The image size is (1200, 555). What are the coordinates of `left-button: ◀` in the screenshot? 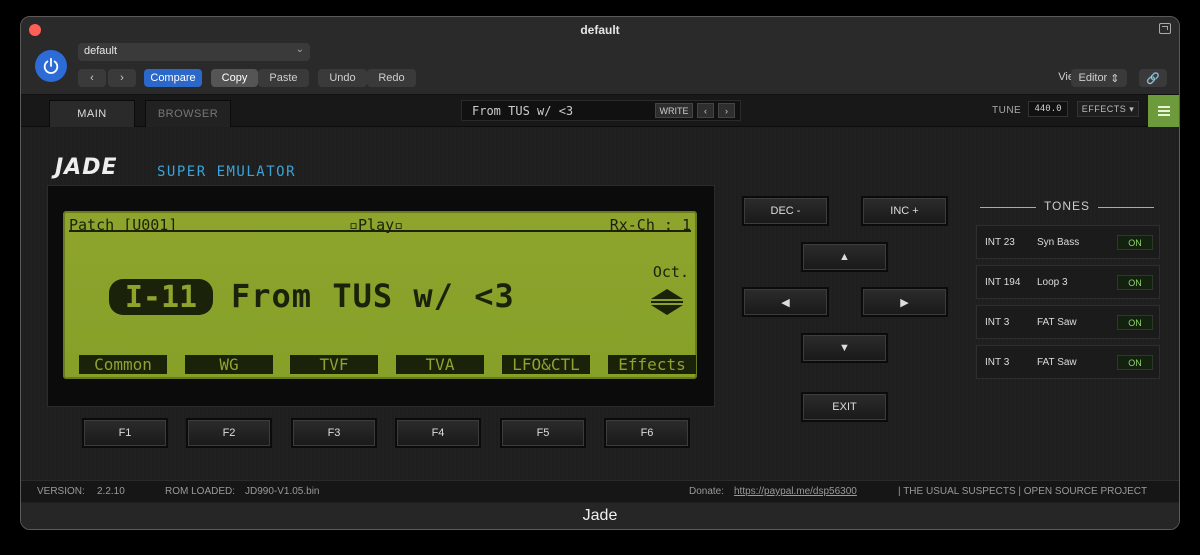 It's located at (785, 302).